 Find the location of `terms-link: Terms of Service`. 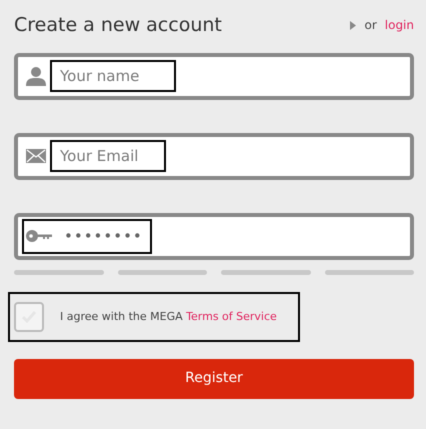

terms-link: Terms of Service is located at coordinates (231, 316).